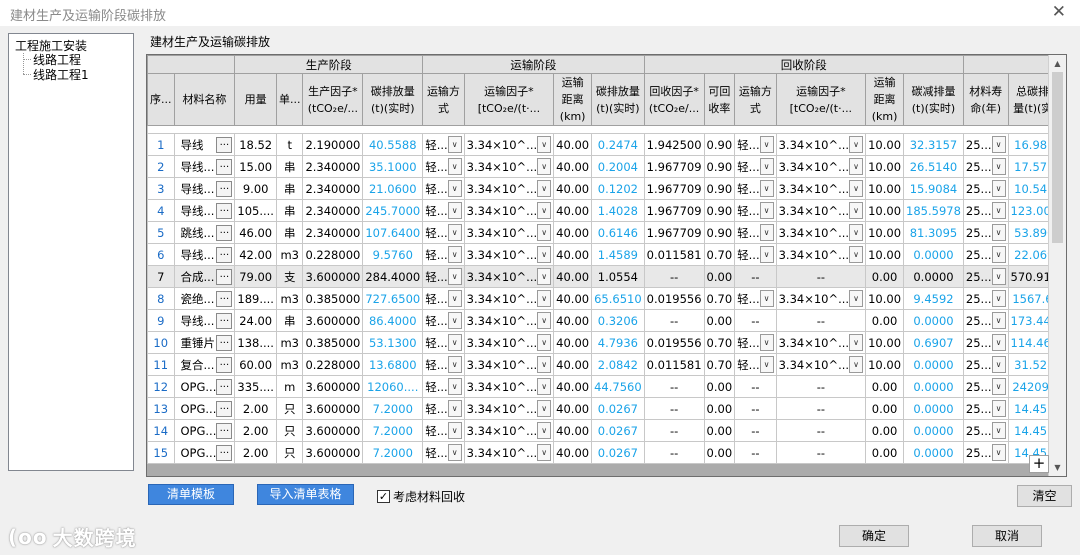  What do you see at coordinates (333, 298) in the screenshot?
I see `production-factor-cell: 0.385000` at bounding box center [333, 298].